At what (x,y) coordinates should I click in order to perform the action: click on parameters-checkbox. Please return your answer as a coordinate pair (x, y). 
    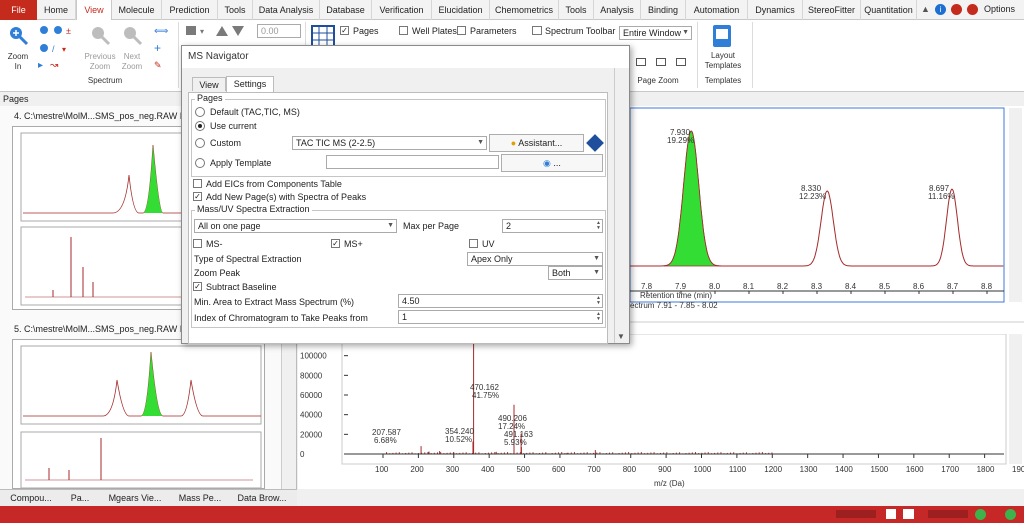
    Looking at the image, I should click on (461, 30).